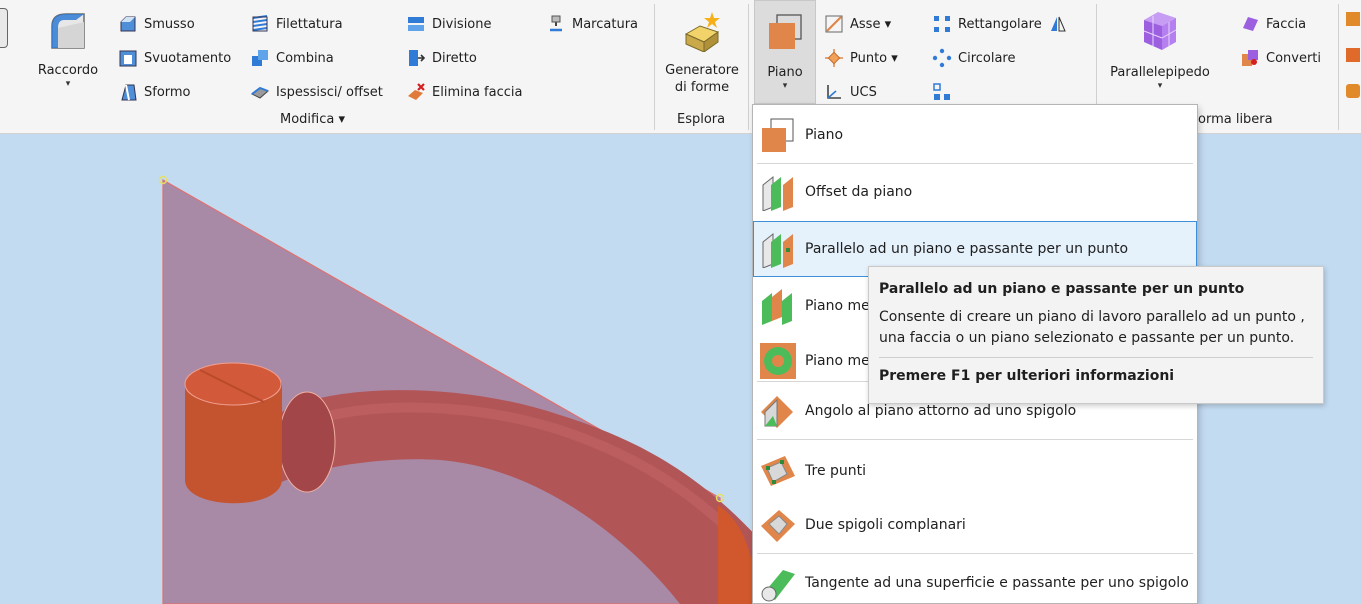  What do you see at coordinates (188, 58) in the screenshot?
I see `svuotamento-label: Svuotamento` at bounding box center [188, 58].